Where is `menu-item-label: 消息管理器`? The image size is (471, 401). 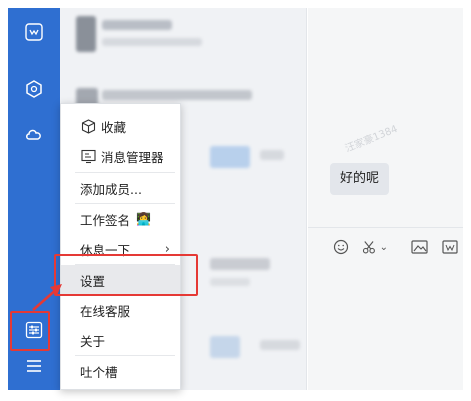
menu-item-label: 消息管理器 is located at coordinates (132, 157).